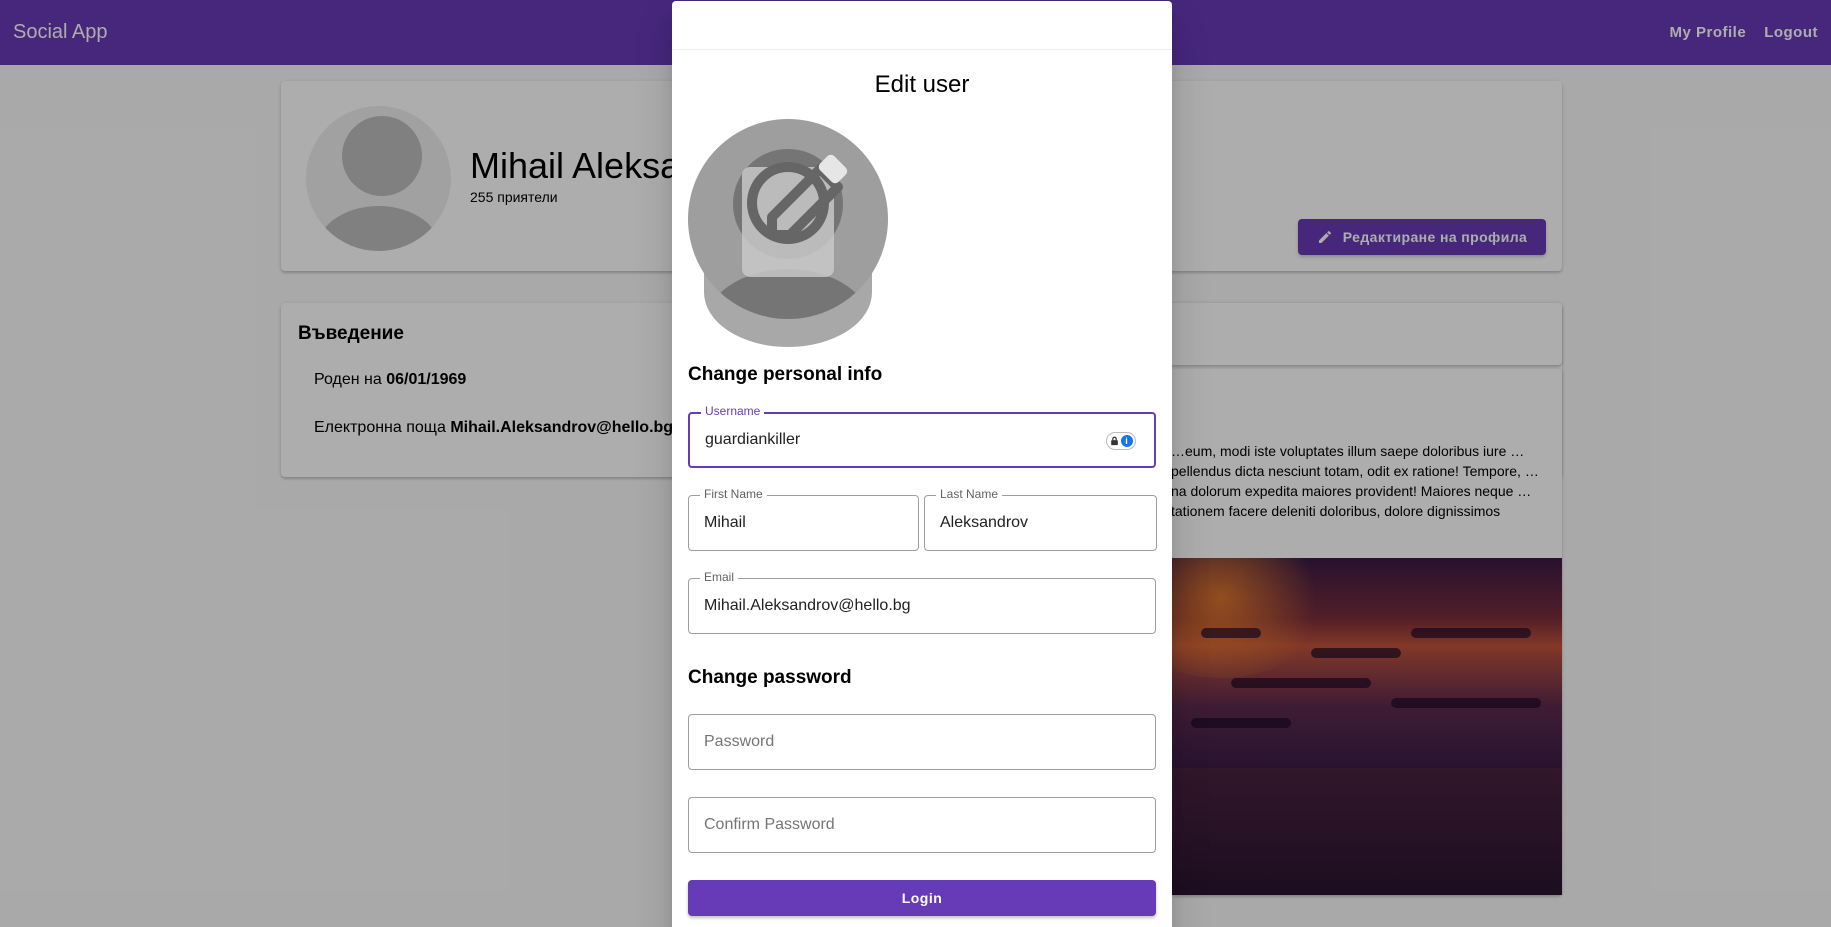 The width and height of the screenshot is (1831, 927). Describe the element at coordinates (770, 677) in the screenshot. I see `change-password-heading: Change password` at that location.